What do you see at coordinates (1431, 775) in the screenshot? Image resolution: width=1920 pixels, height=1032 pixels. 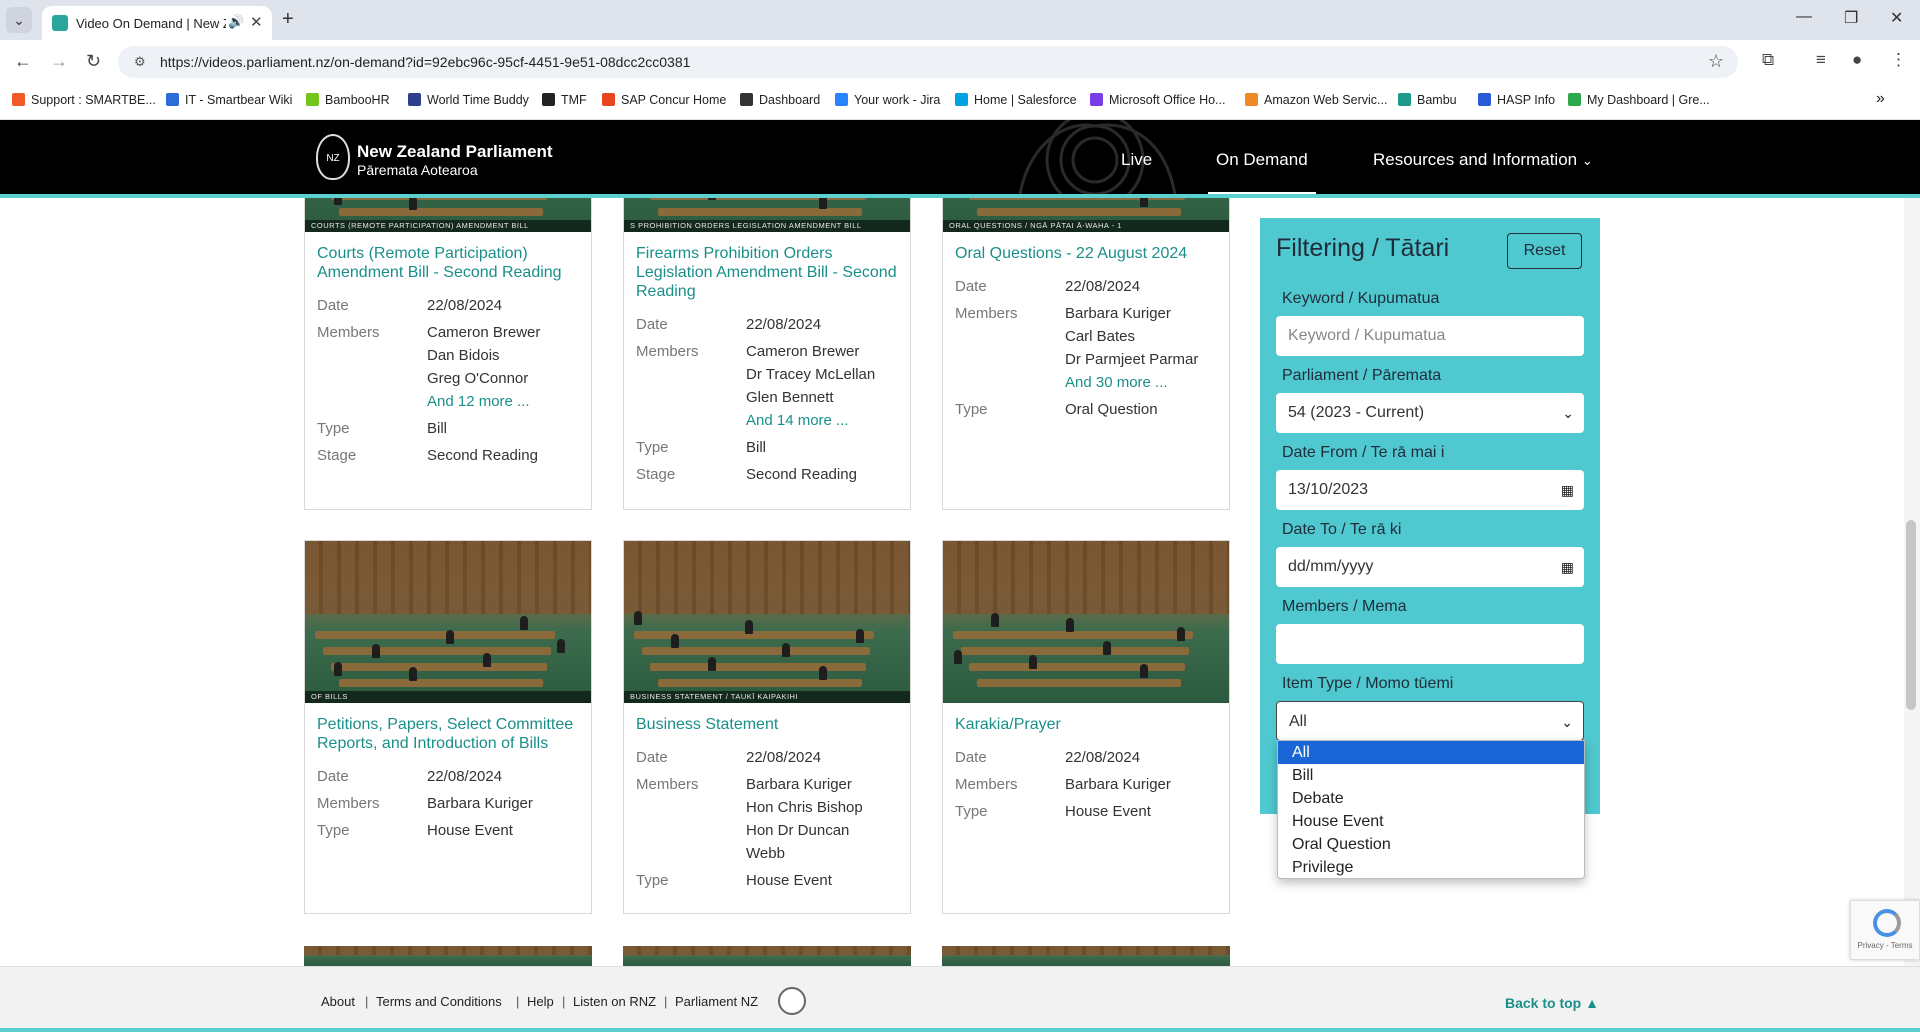 I see `item-type-option: Bill` at bounding box center [1431, 775].